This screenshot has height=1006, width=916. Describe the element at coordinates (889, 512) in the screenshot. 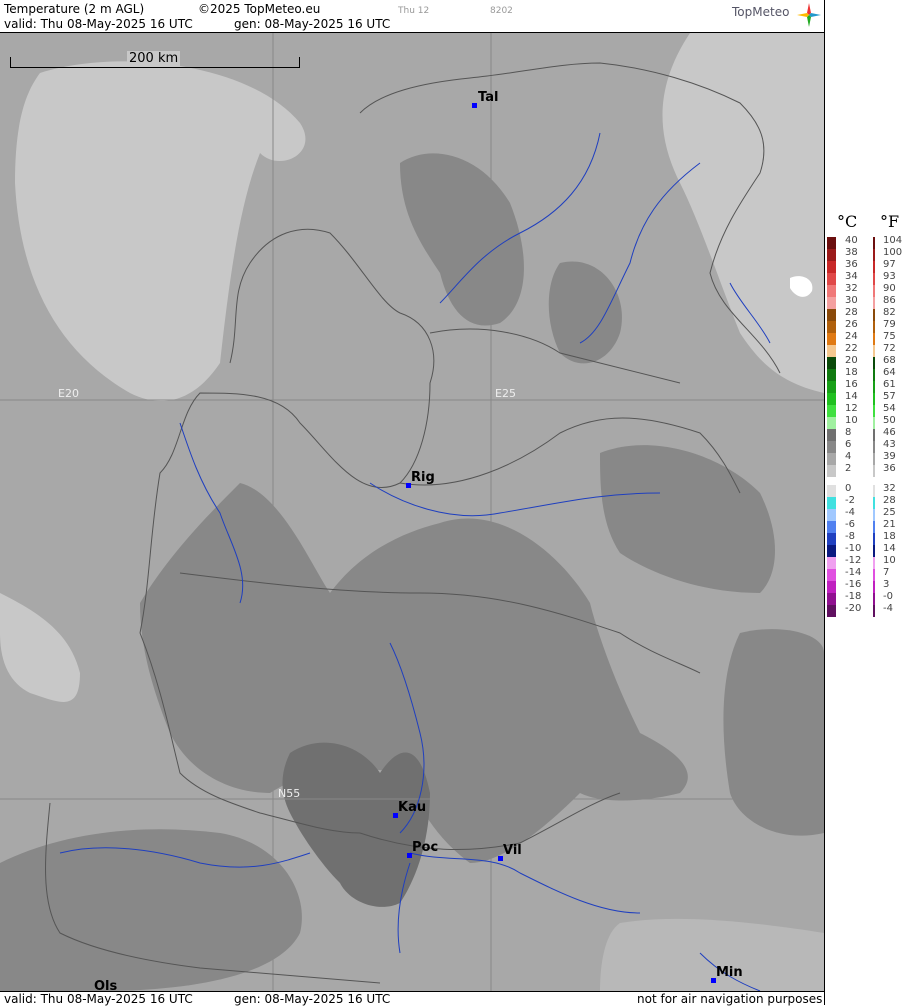

I see `legend-fahrenheit-value: 25` at that location.